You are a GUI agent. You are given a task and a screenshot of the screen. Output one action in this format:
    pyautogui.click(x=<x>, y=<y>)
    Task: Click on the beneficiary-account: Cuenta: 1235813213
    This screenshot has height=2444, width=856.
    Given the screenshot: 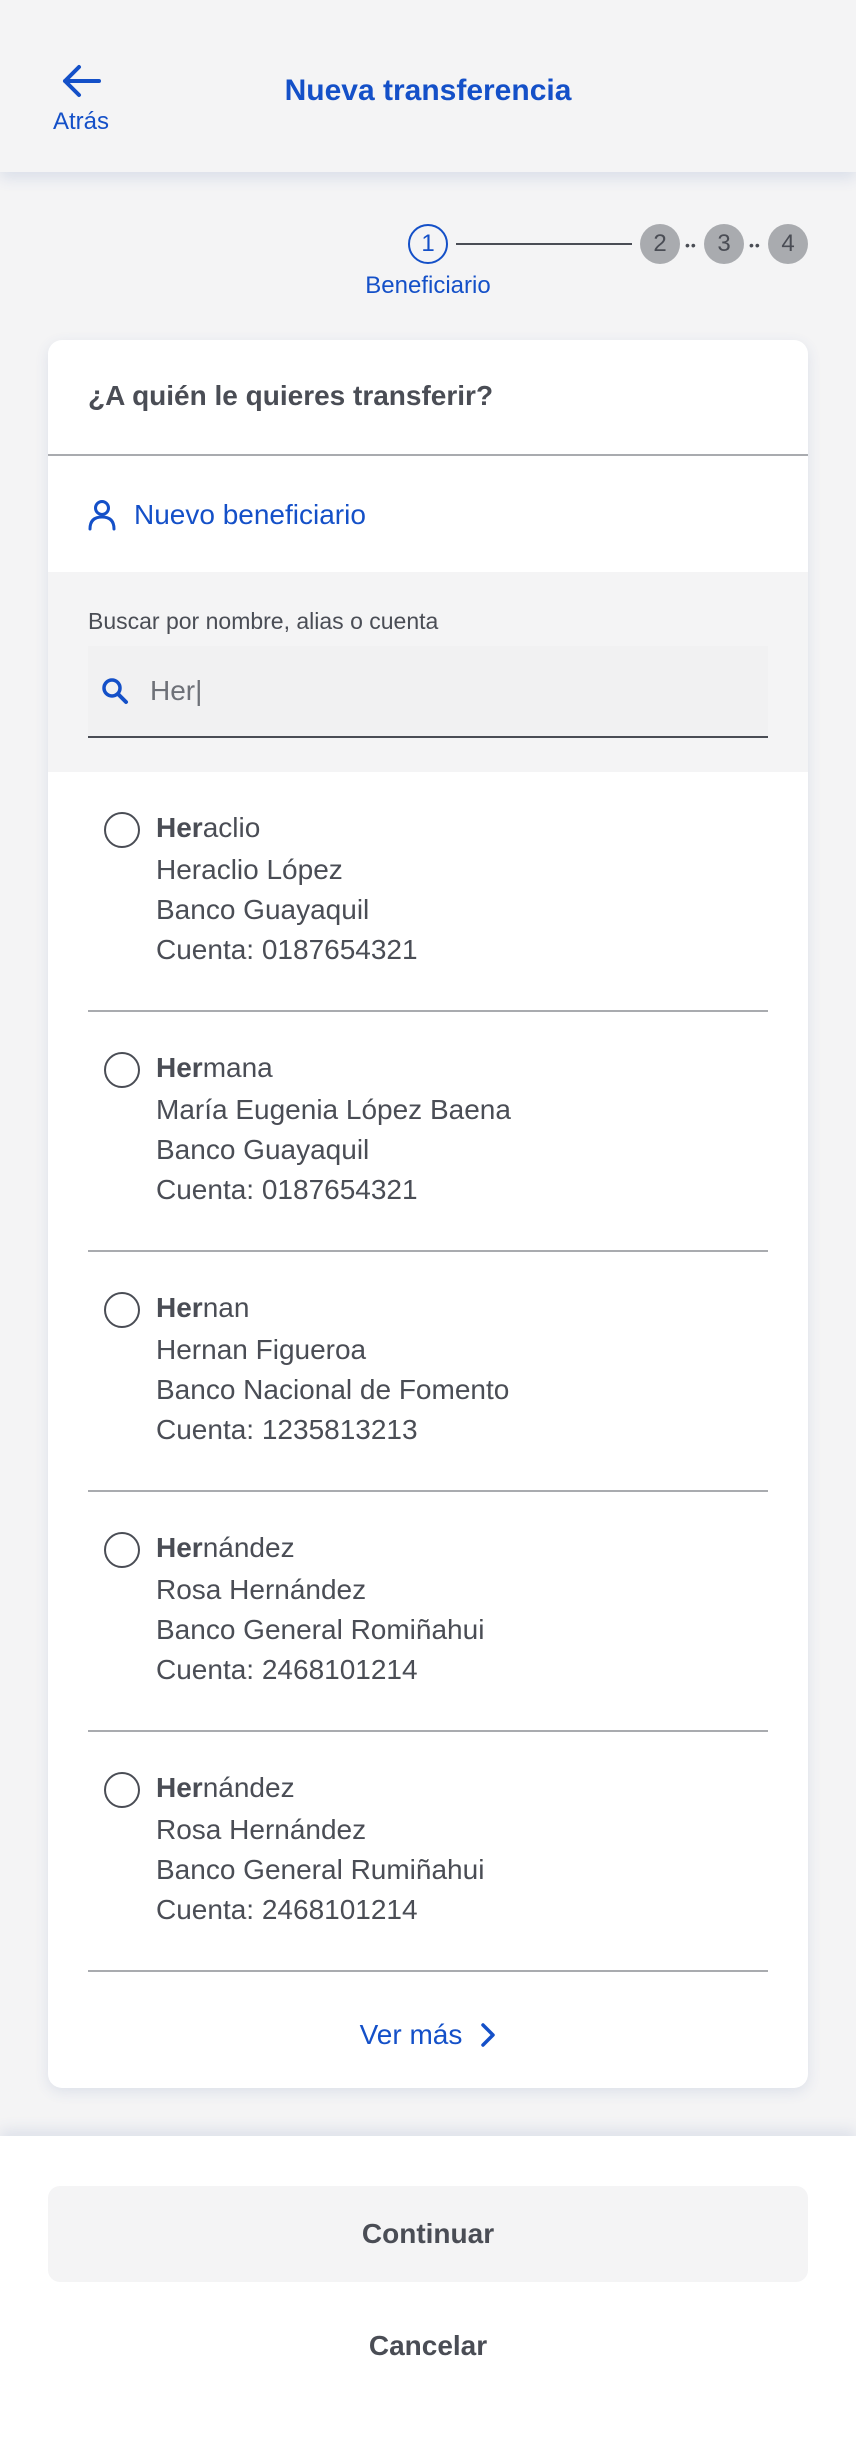 What is the action you would take?
    pyautogui.click(x=287, y=1429)
    